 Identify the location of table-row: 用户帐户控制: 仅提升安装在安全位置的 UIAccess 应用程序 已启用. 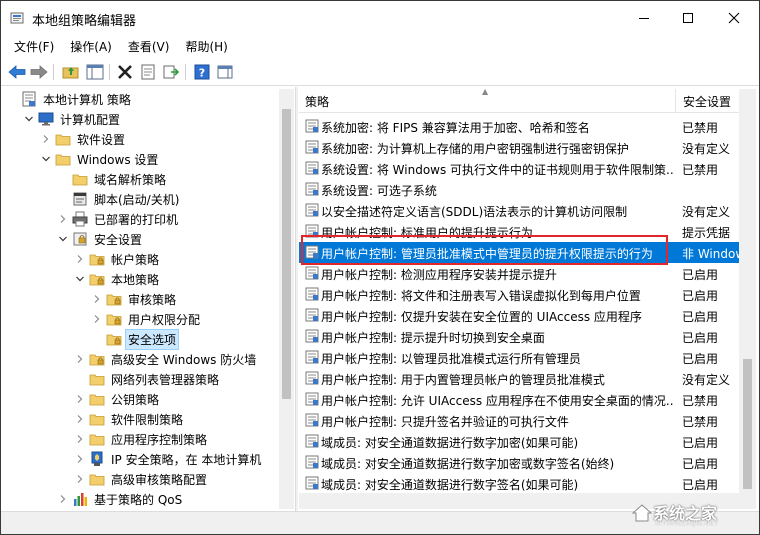
(519, 315).